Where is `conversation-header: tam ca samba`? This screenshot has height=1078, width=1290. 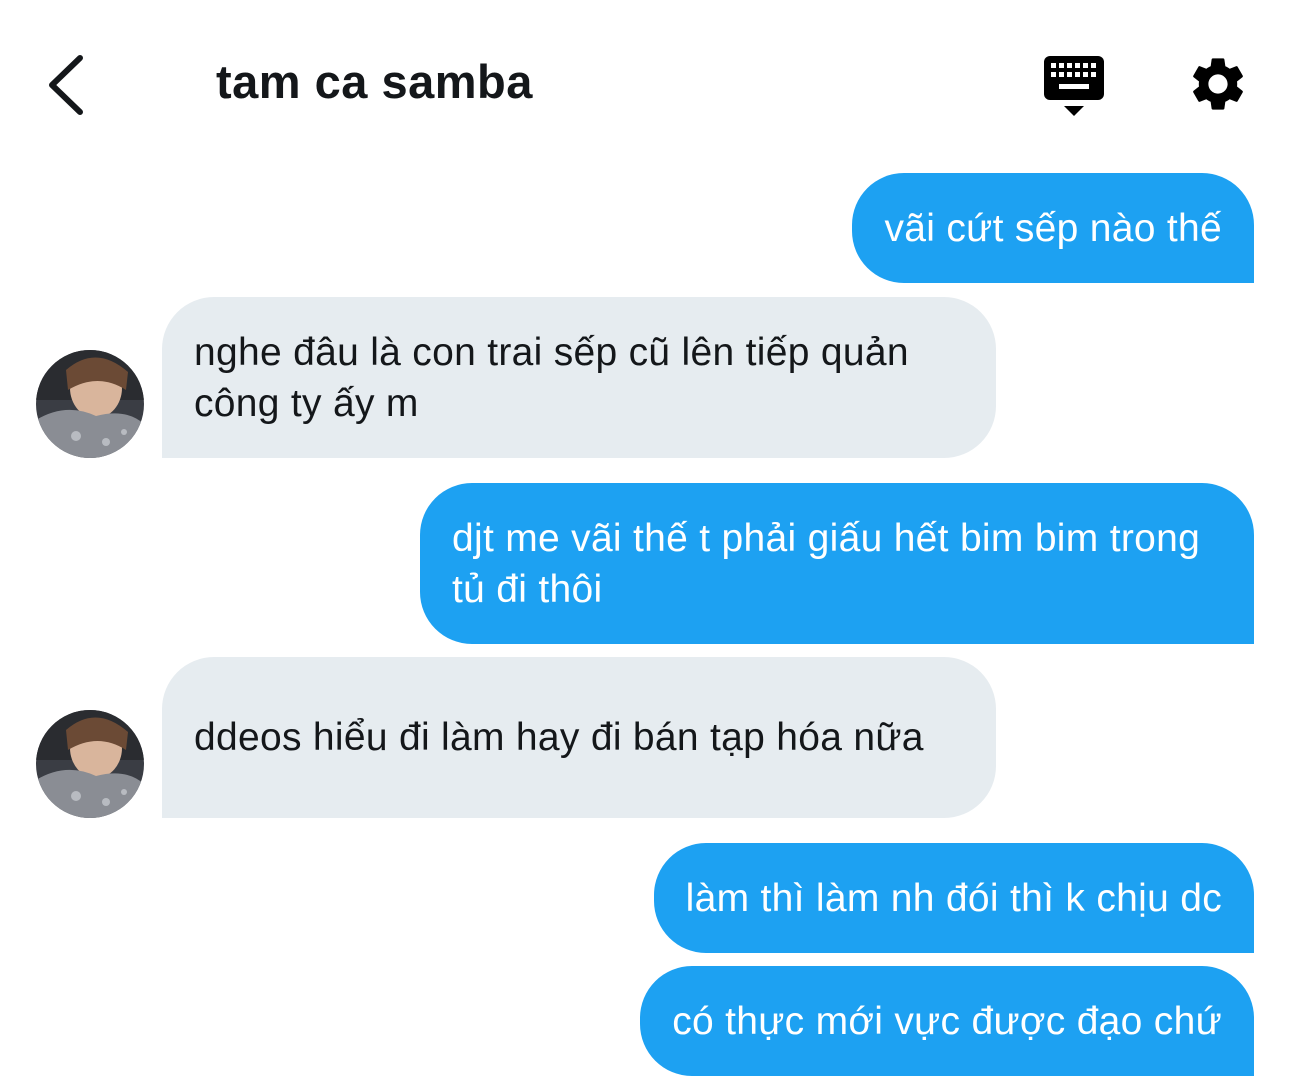
conversation-header: tam ca samba is located at coordinates (645, 80).